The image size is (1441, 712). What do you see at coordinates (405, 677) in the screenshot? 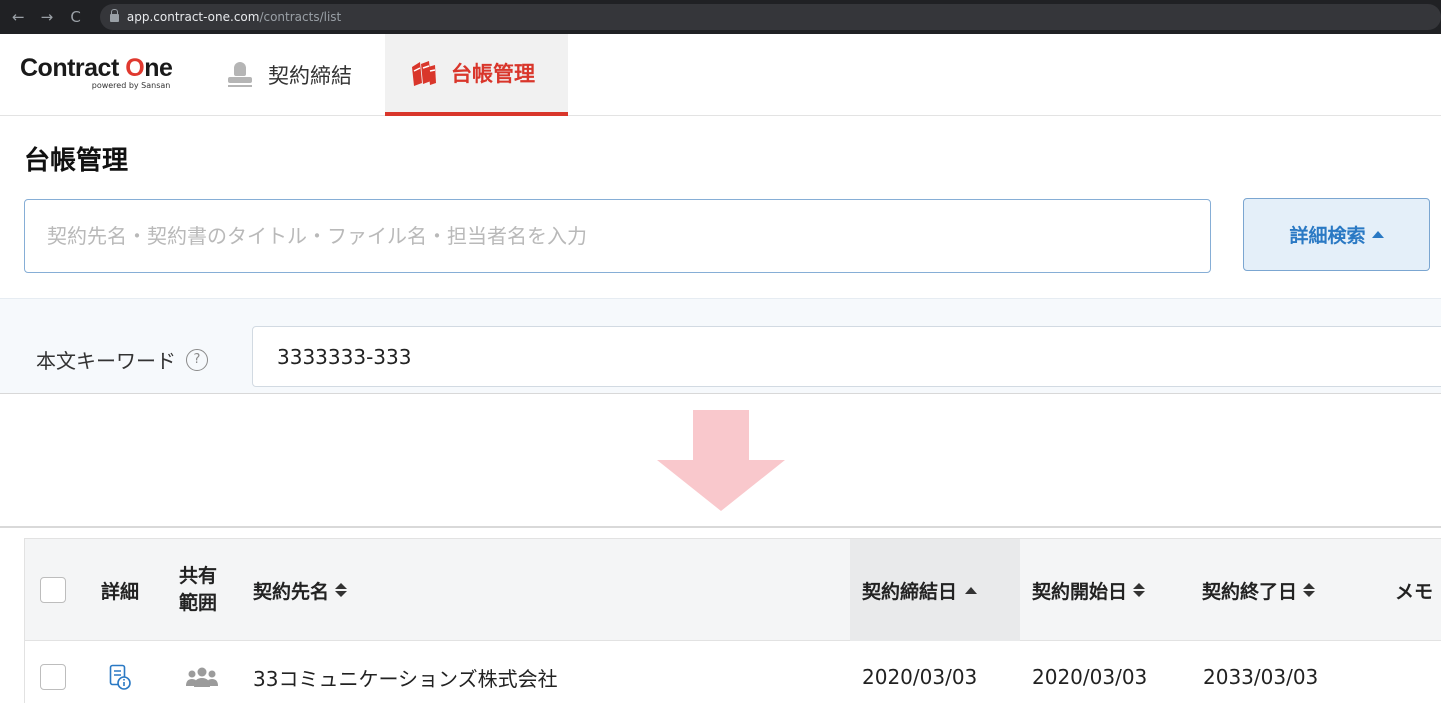
I see `partner-name-cell: 33コミュニケーションズ株式会社` at bounding box center [405, 677].